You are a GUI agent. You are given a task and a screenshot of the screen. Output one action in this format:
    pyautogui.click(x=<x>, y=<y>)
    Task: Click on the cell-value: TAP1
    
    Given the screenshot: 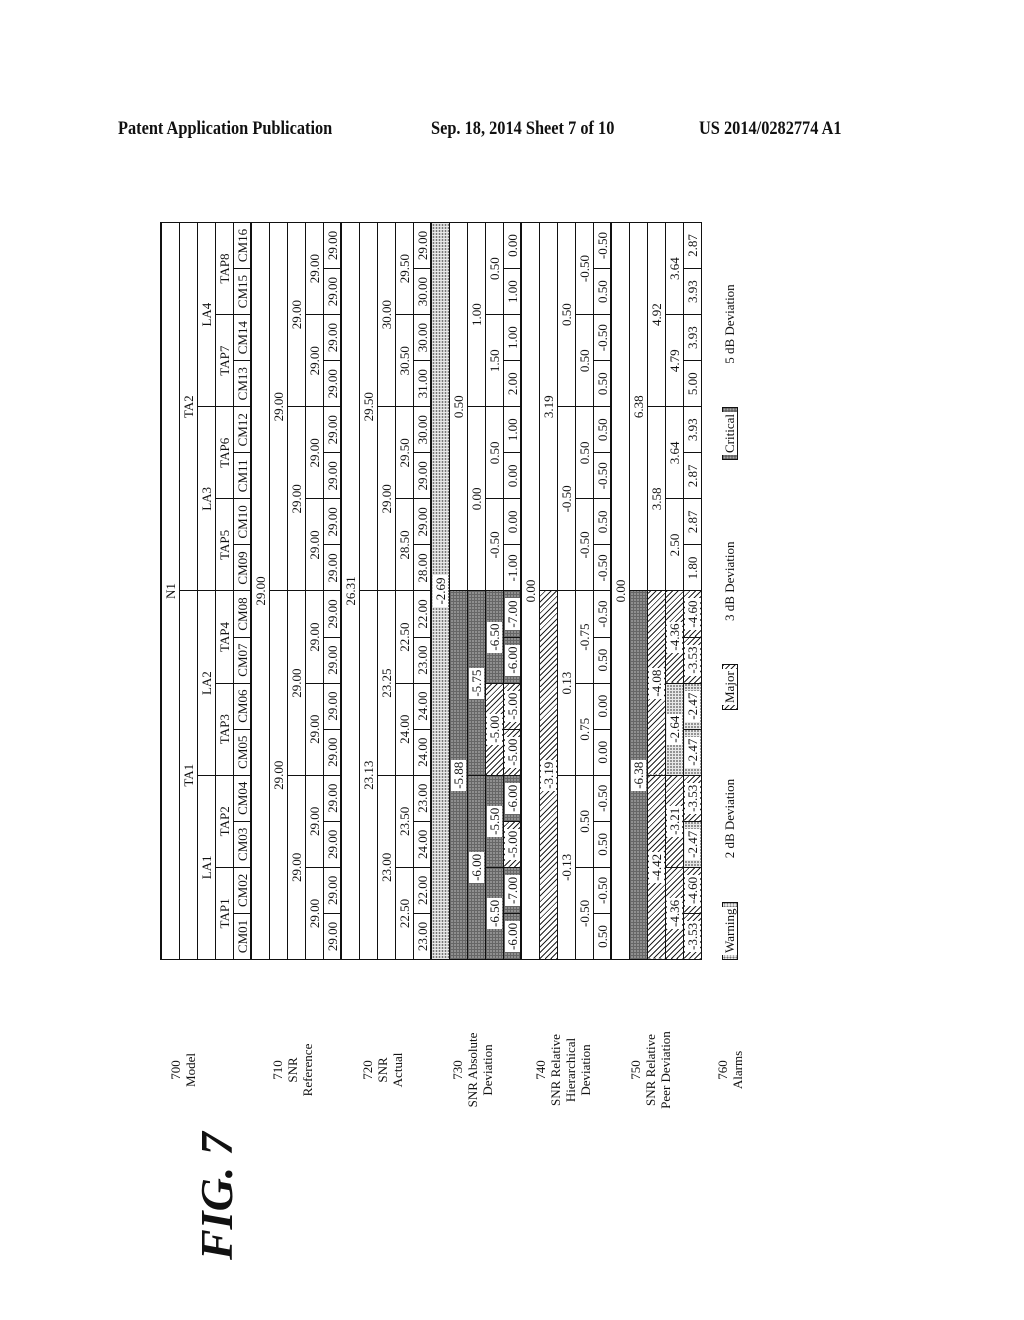 What is the action you would take?
    pyautogui.click(x=224, y=913)
    